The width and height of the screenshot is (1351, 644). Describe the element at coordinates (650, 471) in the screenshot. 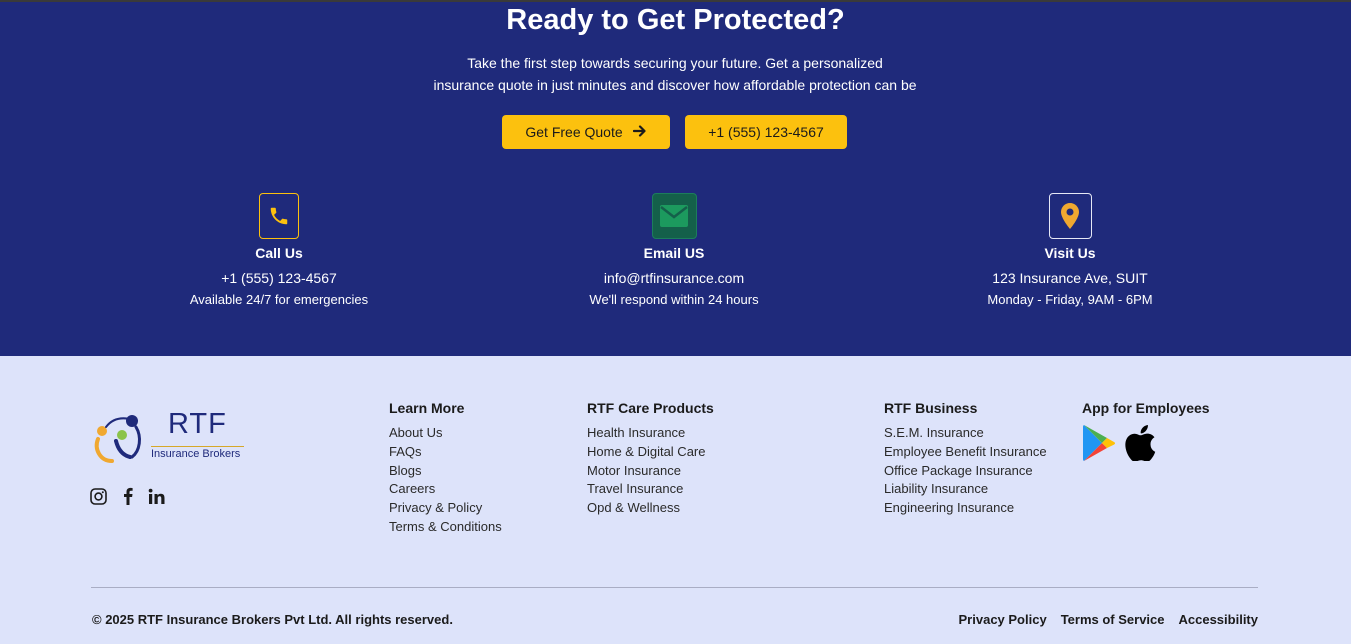

I see `link-motor-insurance: Motor Insurance` at that location.